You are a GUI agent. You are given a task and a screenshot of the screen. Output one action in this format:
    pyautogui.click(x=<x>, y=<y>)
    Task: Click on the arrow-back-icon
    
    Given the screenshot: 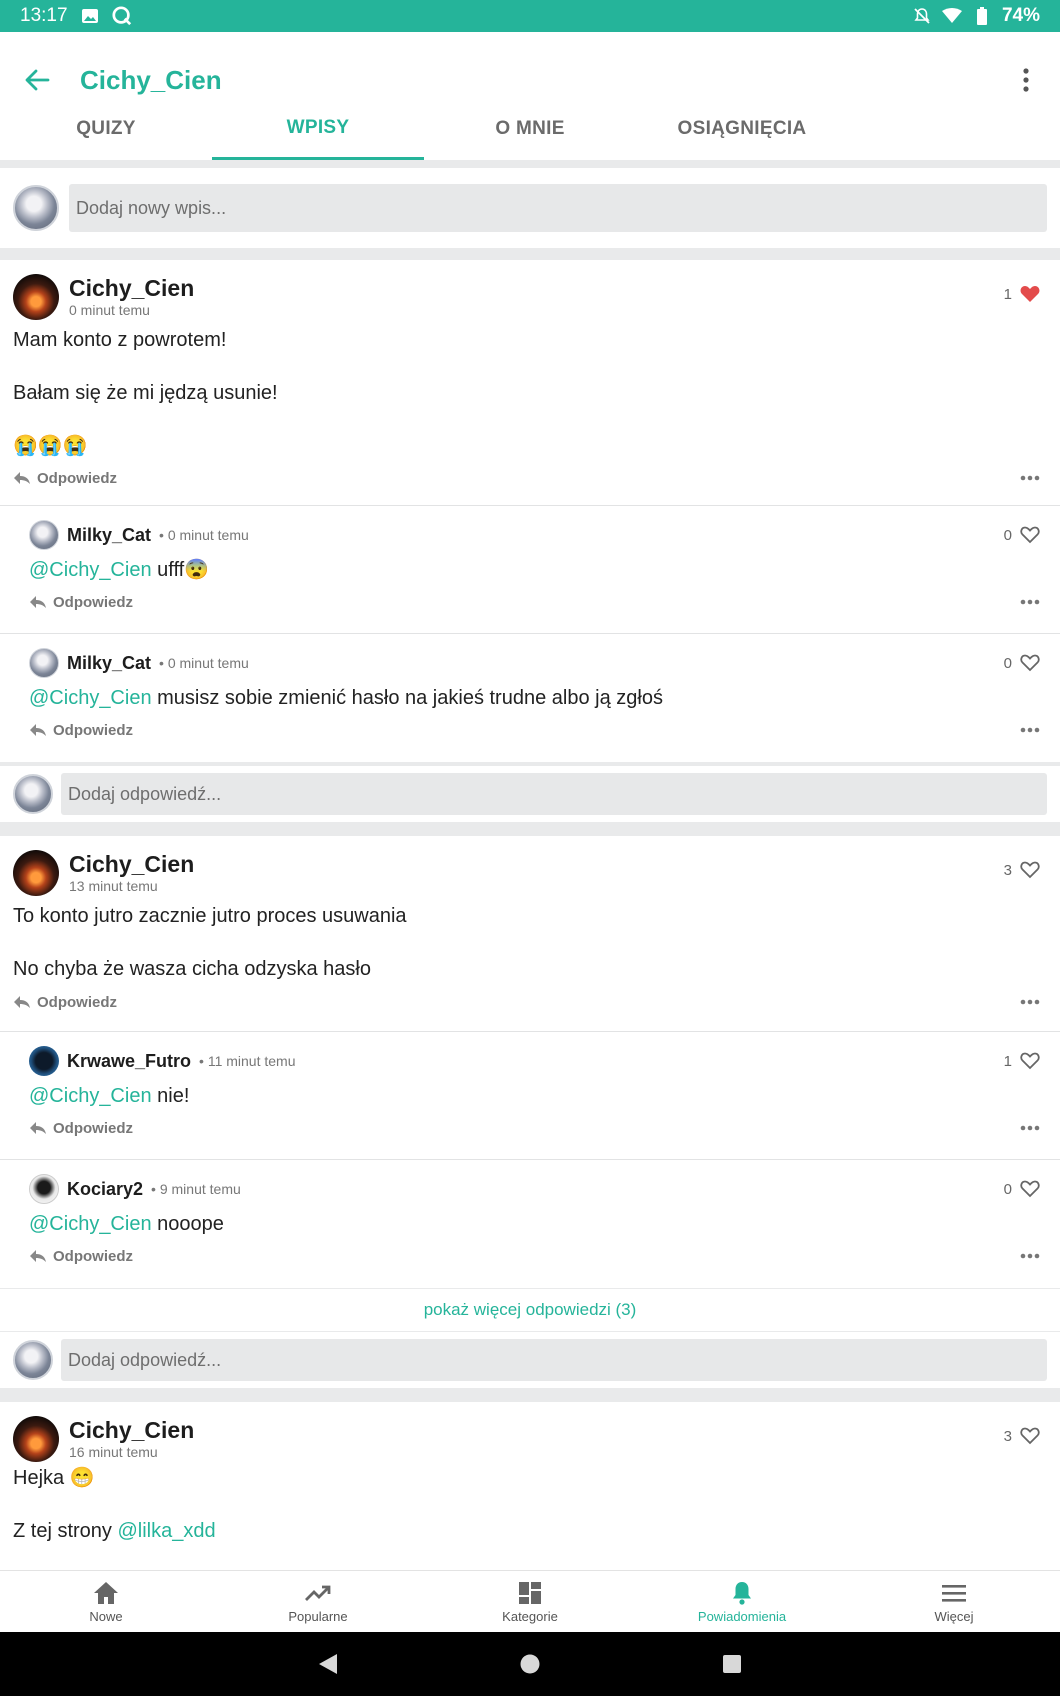 What is the action you would take?
    pyautogui.click(x=37, y=80)
    